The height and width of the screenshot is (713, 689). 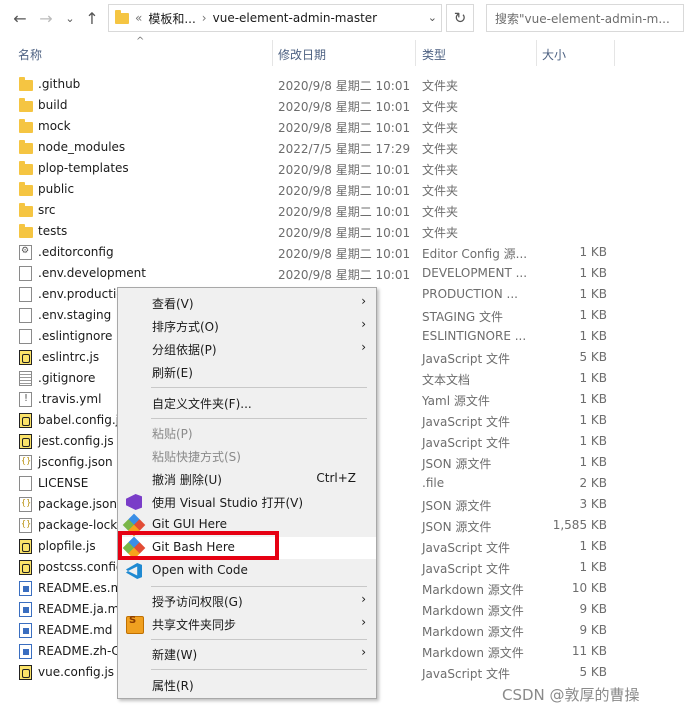 I want to click on file-name: vue.config.js, so click(x=76, y=672).